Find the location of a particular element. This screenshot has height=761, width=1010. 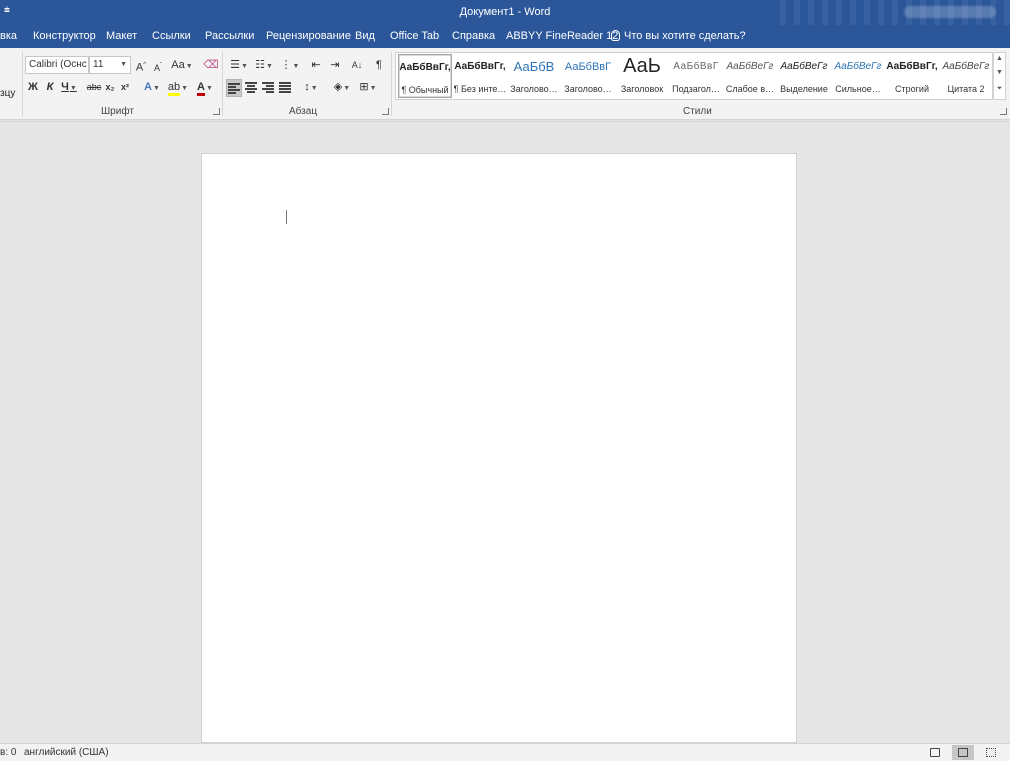

highlighter-icon: ab is located at coordinates (174, 88).